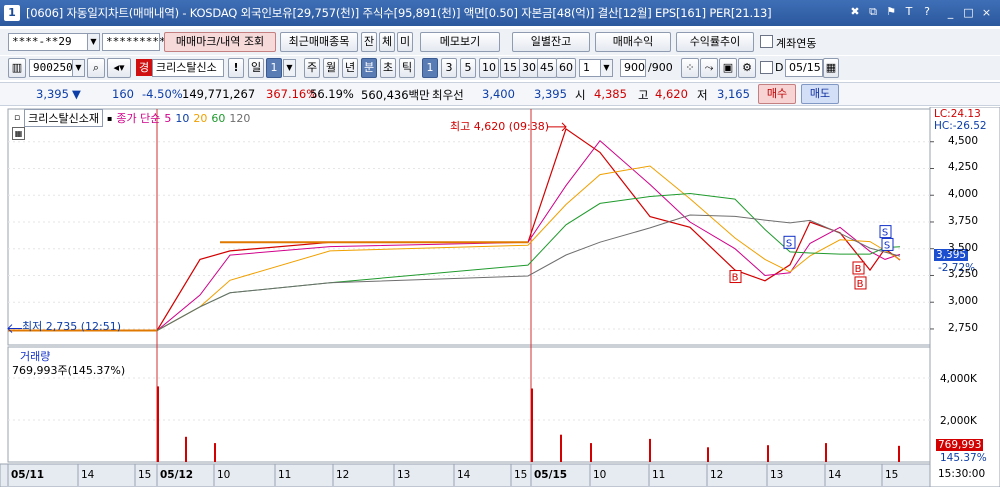  What do you see at coordinates (500, 126) in the screenshot?
I see `high-annotation: 최고 4,620 (09:38)` at bounding box center [500, 126].